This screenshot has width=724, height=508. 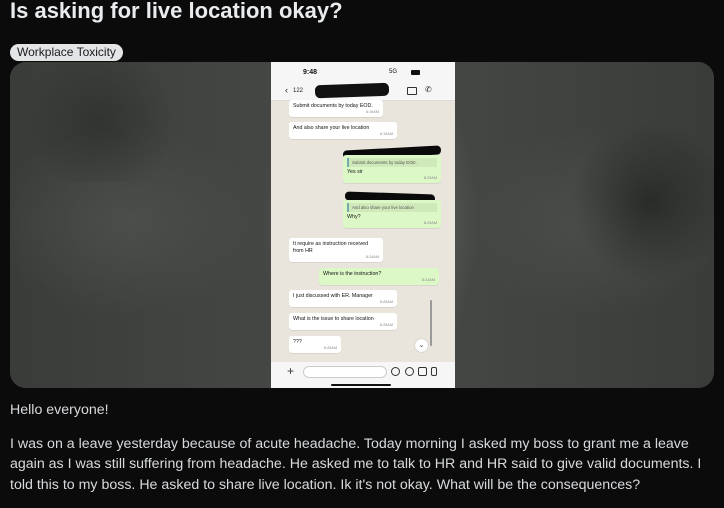 What do you see at coordinates (345, 372) in the screenshot?
I see `message-field` at bounding box center [345, 372].